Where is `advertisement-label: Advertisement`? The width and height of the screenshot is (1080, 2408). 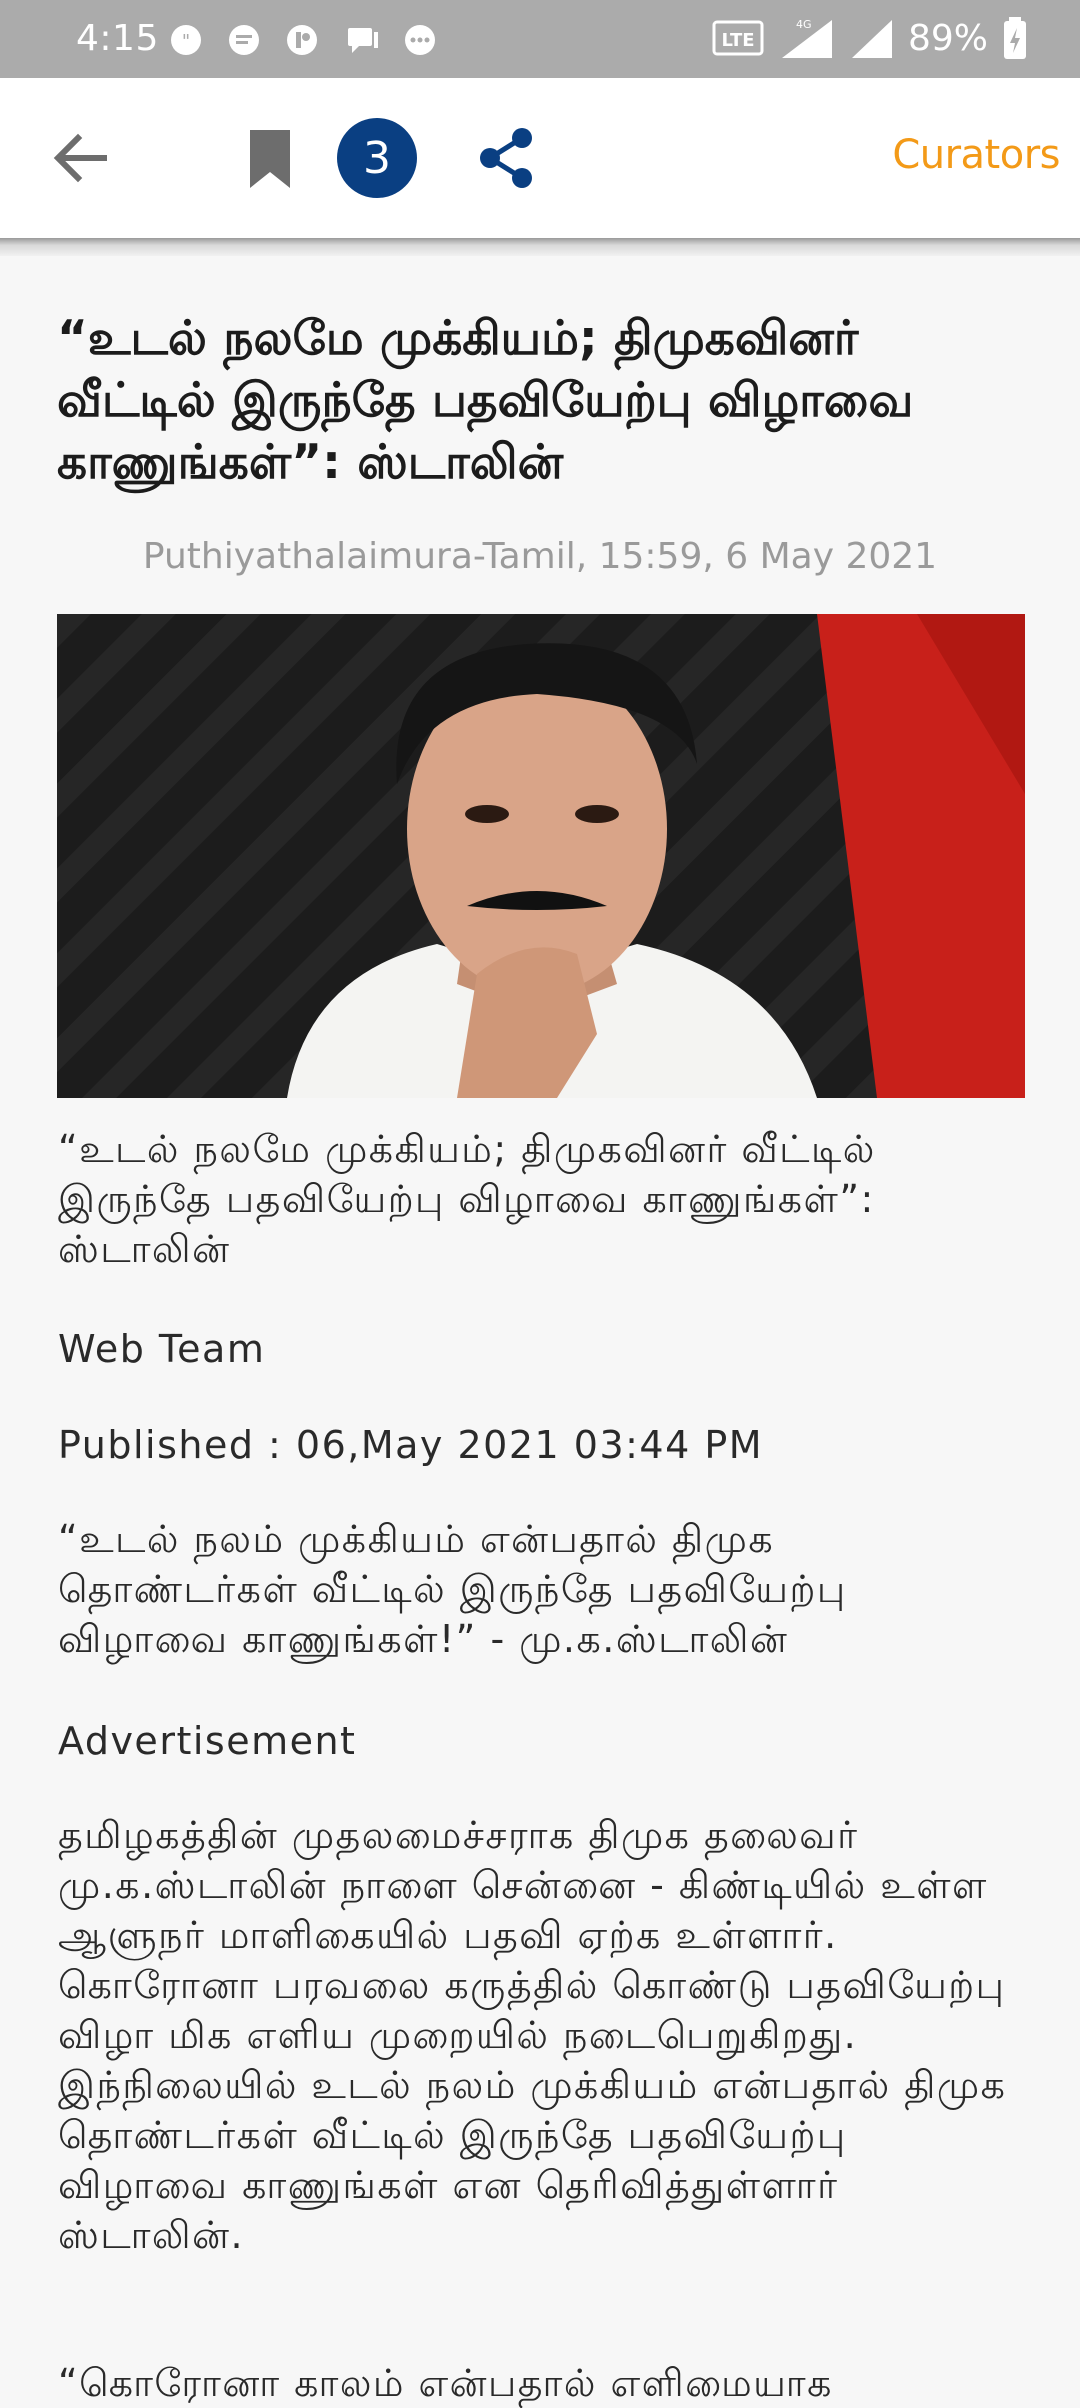
advertisement-label: Advertisement is located at coordinates (207, 1741).